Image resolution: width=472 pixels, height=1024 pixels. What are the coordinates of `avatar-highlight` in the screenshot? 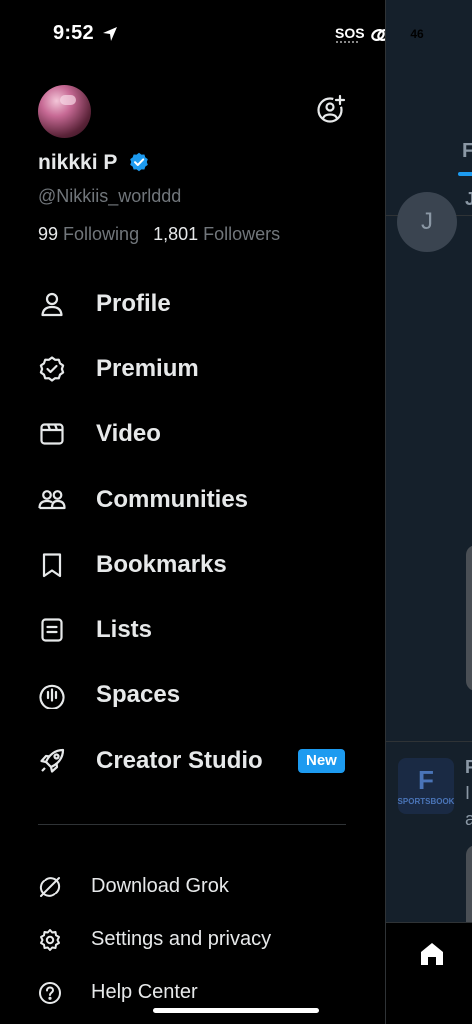 It's located at (68, 100).